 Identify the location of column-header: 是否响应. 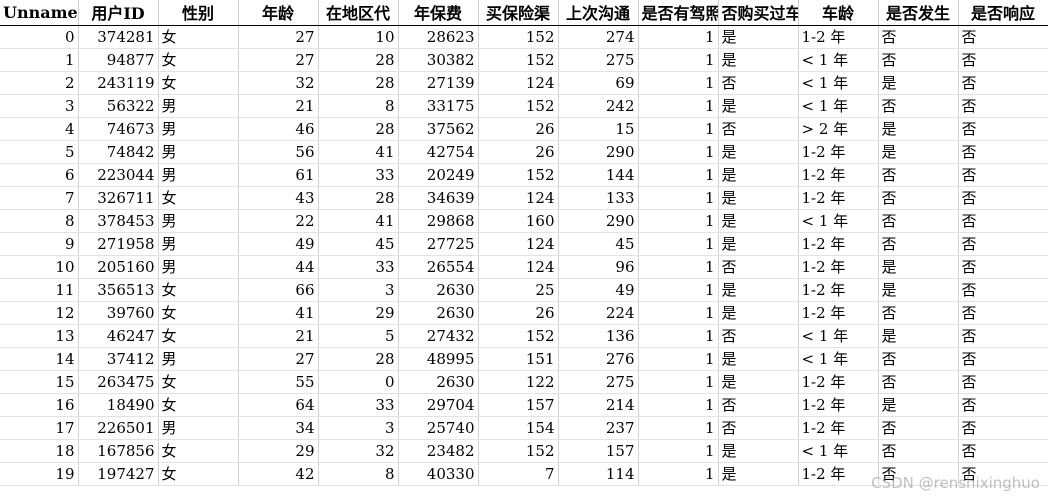
(1003, 13).